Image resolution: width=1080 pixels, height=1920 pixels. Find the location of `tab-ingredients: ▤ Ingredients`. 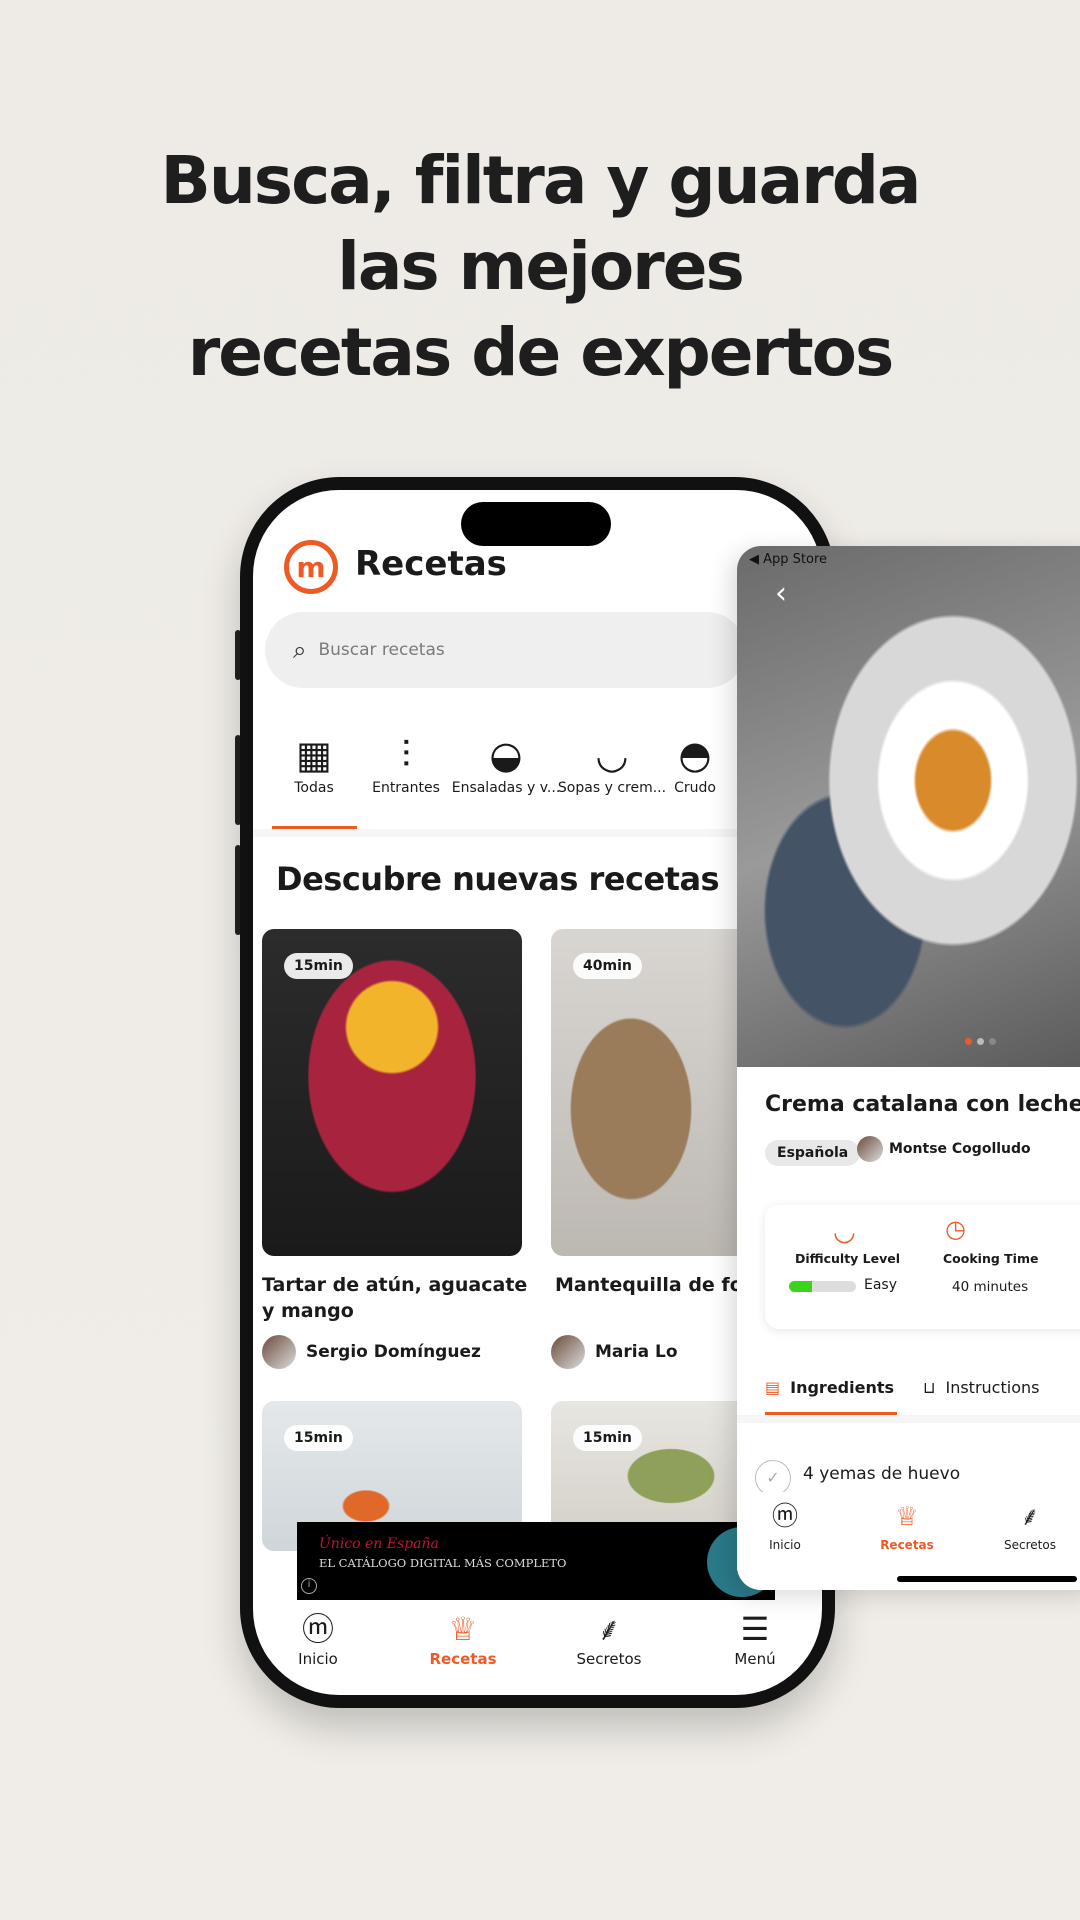

tab-ingredients: ▤ Ingredients is located at coordinates (829, 1387).